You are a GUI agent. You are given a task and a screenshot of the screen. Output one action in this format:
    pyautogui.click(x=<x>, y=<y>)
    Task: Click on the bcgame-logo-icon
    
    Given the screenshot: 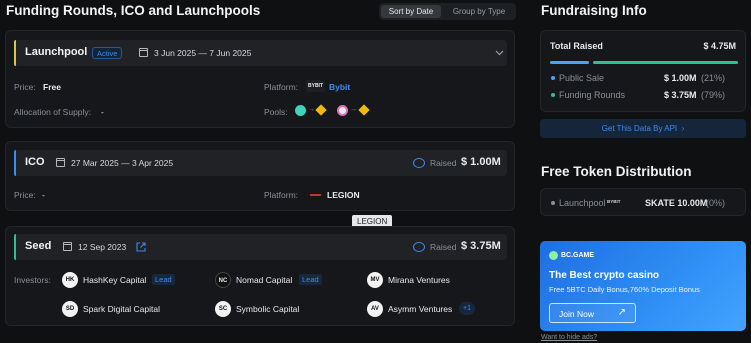 What is the action you would take?
    pyautogui.click(x=553, y=255)
    